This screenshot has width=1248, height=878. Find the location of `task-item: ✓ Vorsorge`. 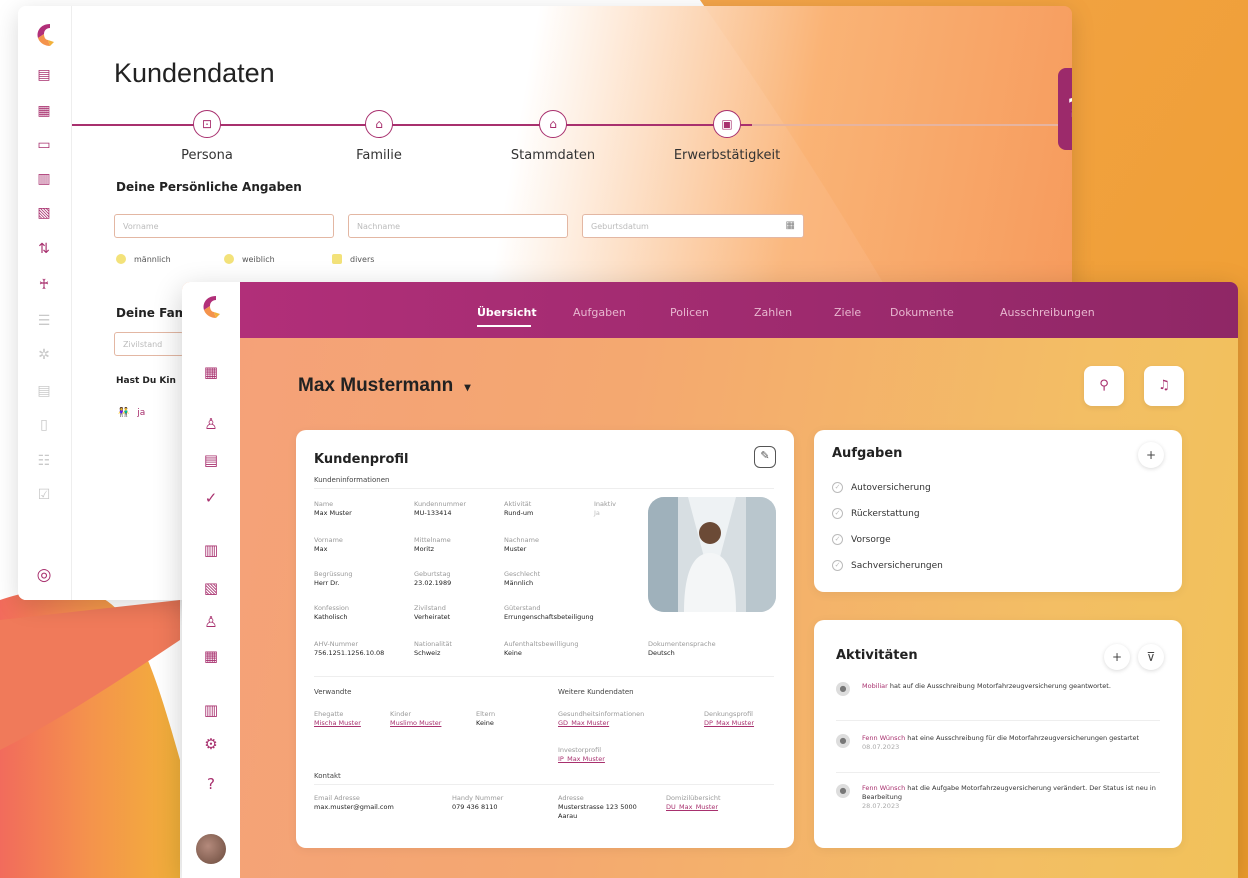

task-item: ✓ Vorsorge is located at coordinates (861, 539).